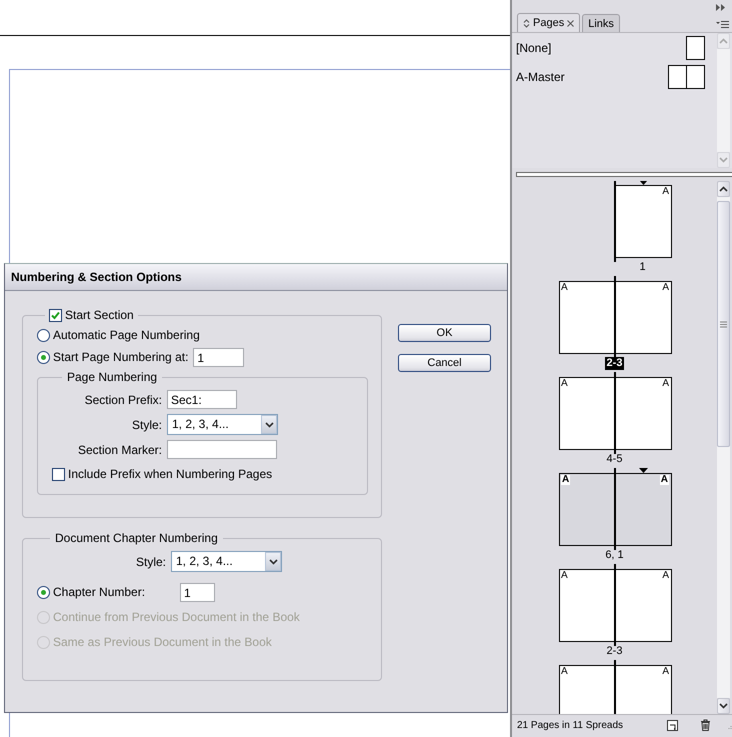  What do you see at coordinates (136, 538) in the screenshot?
I see `group-title: Document Chapter Numbering` at bounding box center [136, 538].